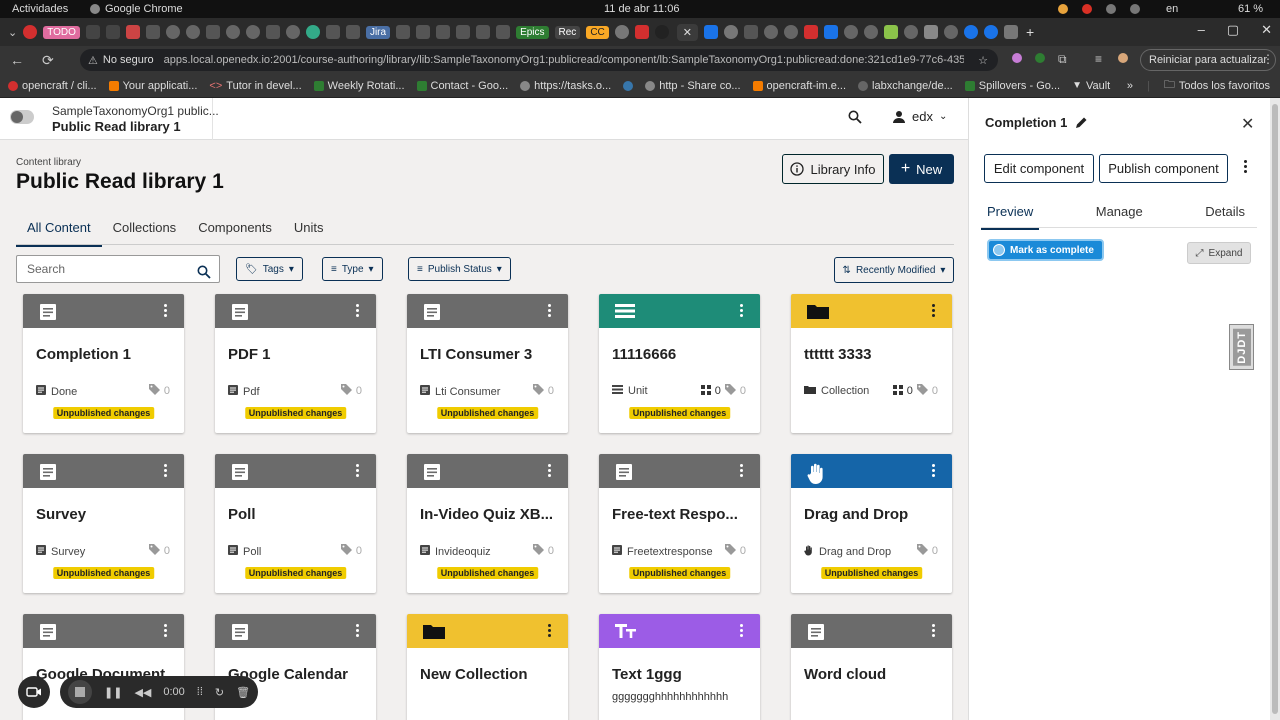  Describe the element at coordinates (59, 231) in the screenshot. I see `tab-all-content: All Content` at that location.